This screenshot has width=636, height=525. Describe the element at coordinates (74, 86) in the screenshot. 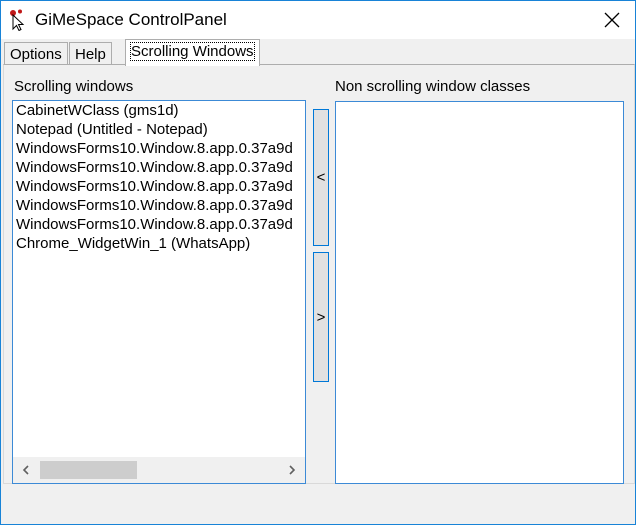

I see `scrolling-windows-label: Scrolling windows` at that location.